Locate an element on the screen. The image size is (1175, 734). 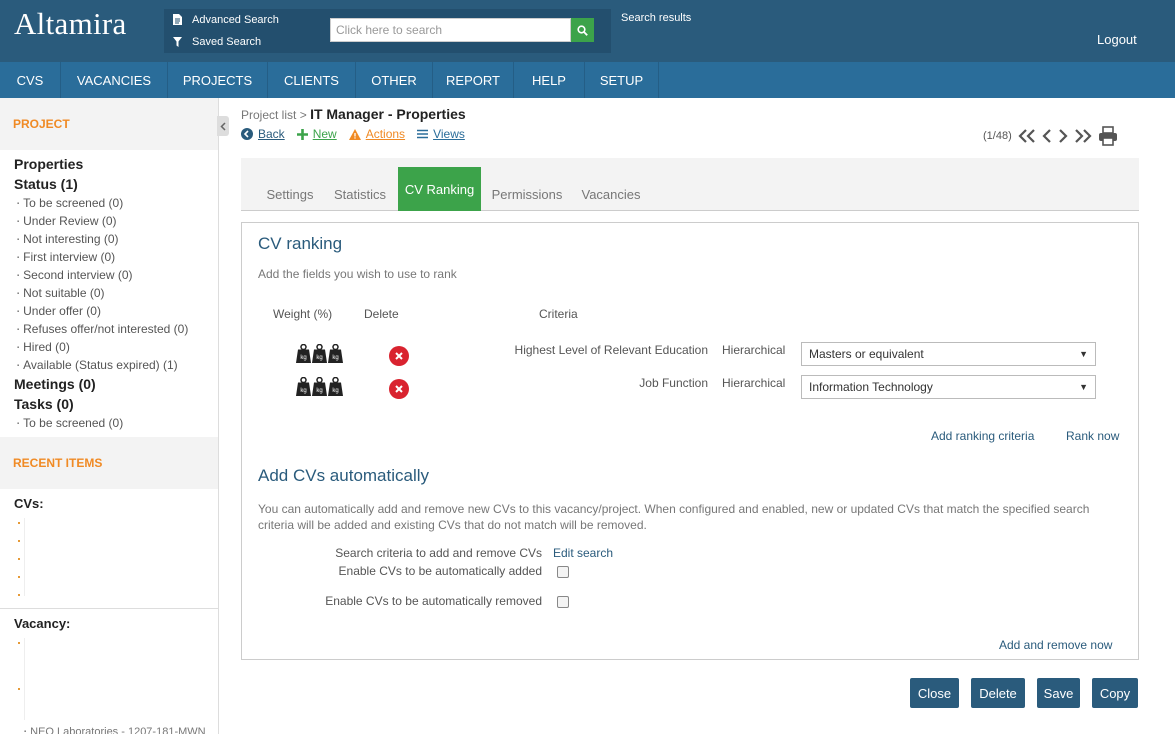
action-bar: Back New Actions Views is located at coordinates (353, 134).